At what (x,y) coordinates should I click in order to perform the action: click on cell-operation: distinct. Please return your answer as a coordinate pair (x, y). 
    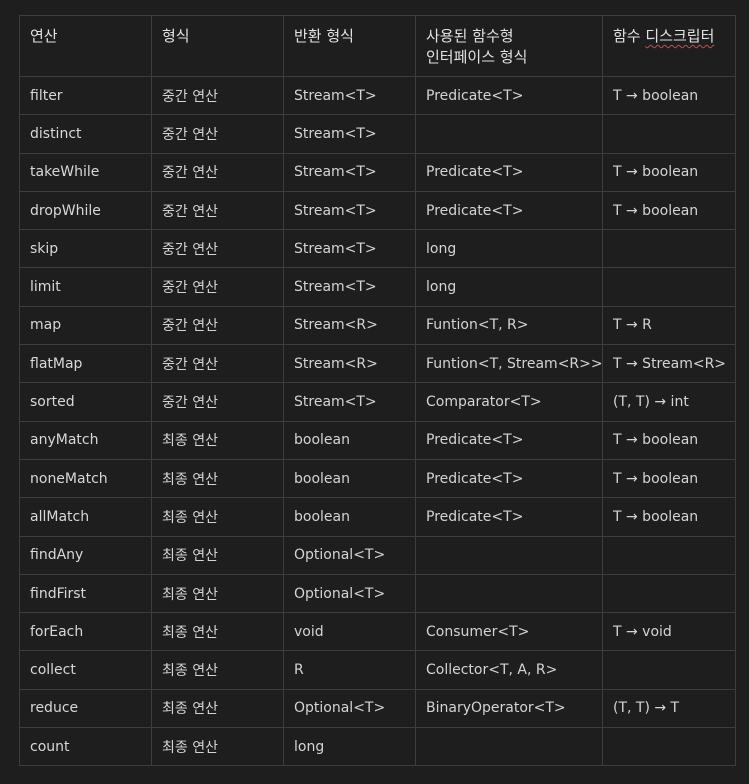
    Looking at the image, I should click on (85, 134).